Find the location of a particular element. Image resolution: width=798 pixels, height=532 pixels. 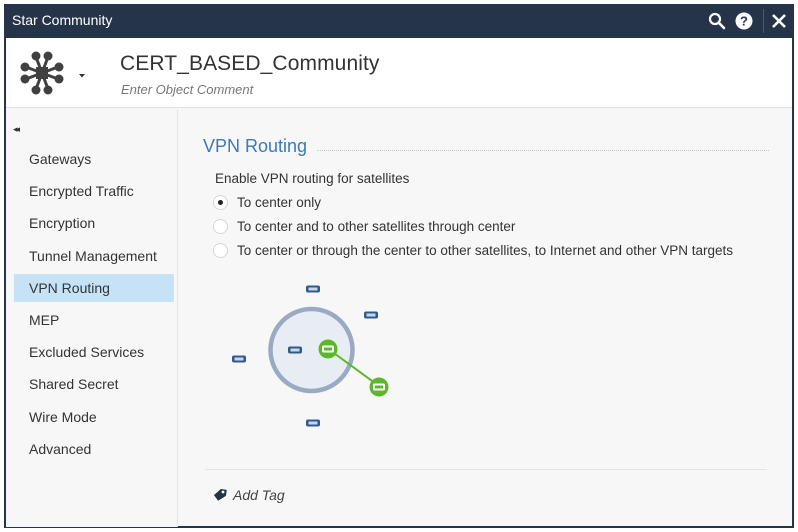

close-icon is located at coordinates (779, 21).